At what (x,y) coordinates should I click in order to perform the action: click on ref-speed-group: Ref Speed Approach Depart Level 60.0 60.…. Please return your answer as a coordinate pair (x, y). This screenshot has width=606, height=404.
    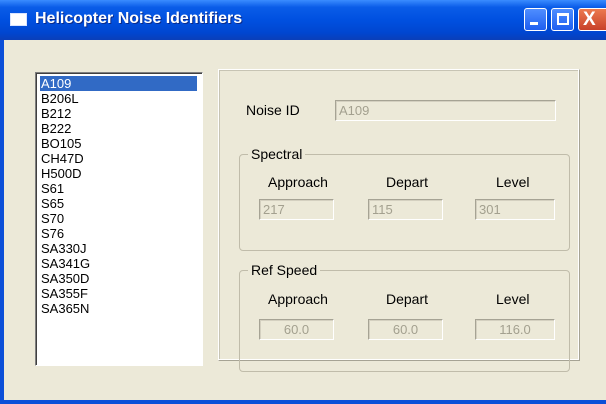
    Looking at the image, I should click on (404, 317).